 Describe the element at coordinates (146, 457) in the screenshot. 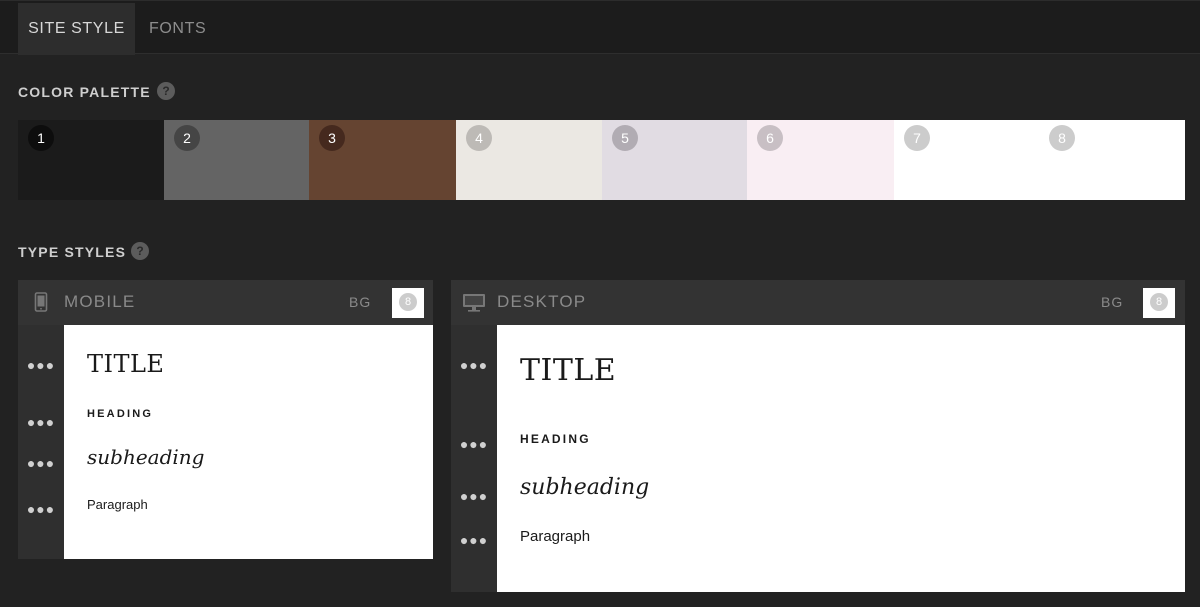

I see `mobile-subheading-sample: subheading` at that location.